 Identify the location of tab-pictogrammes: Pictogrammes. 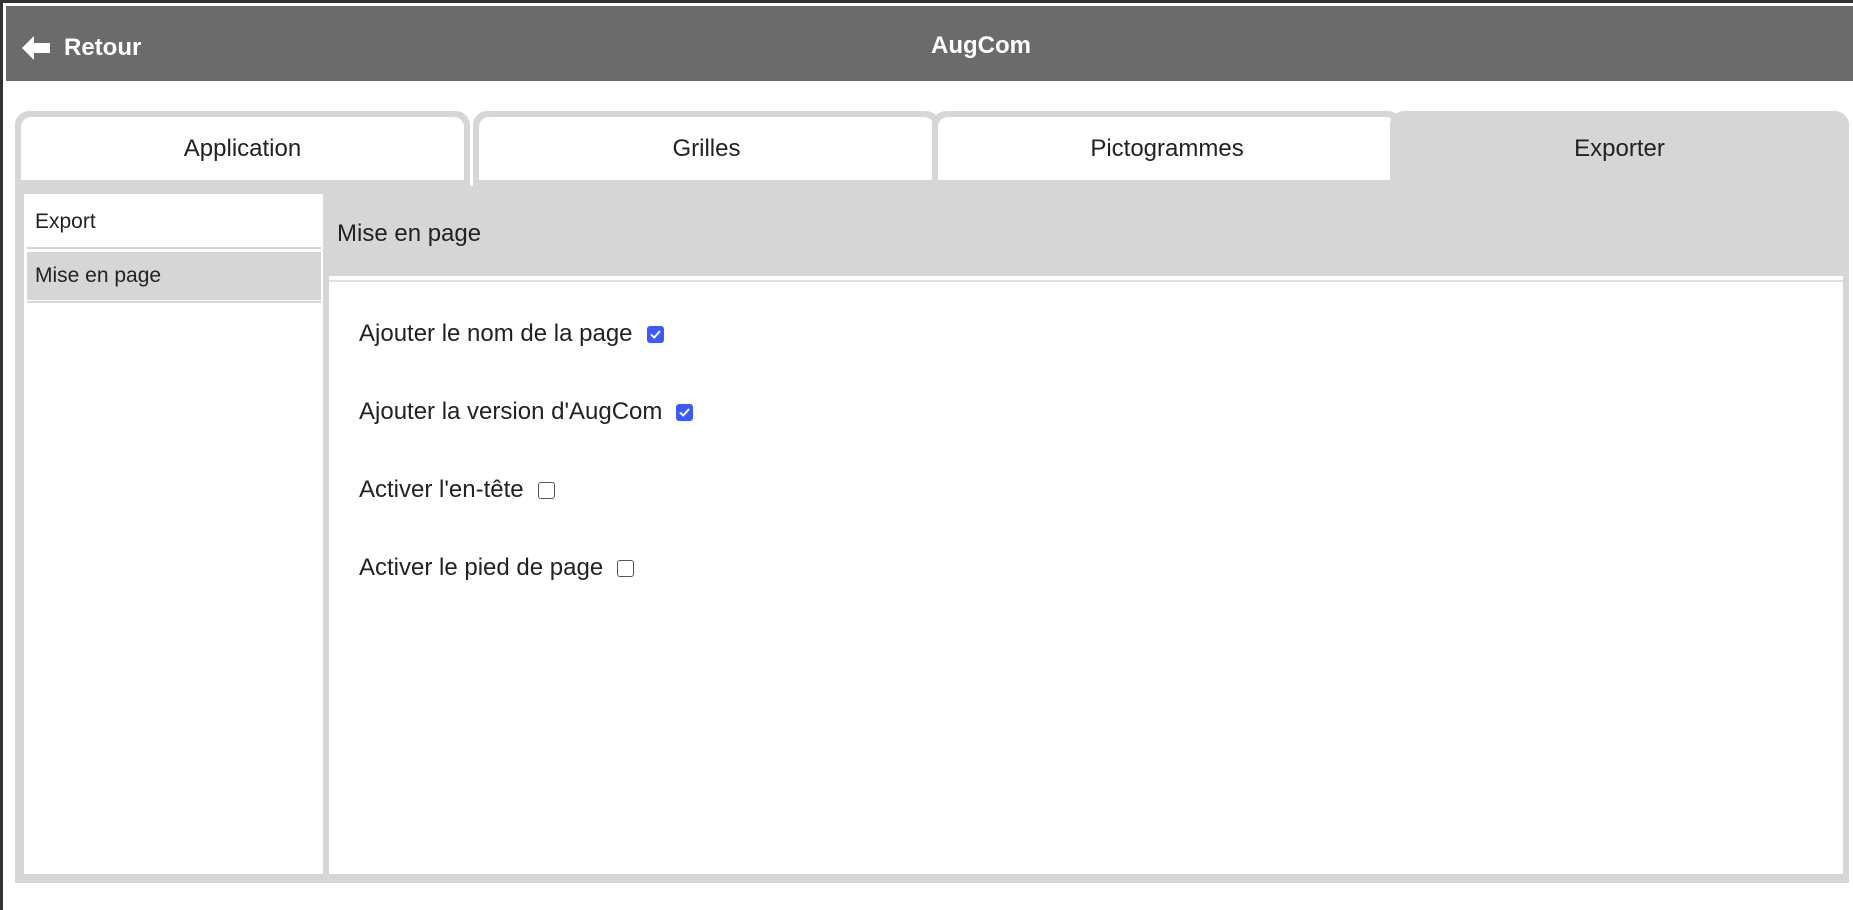
(1167, 148).